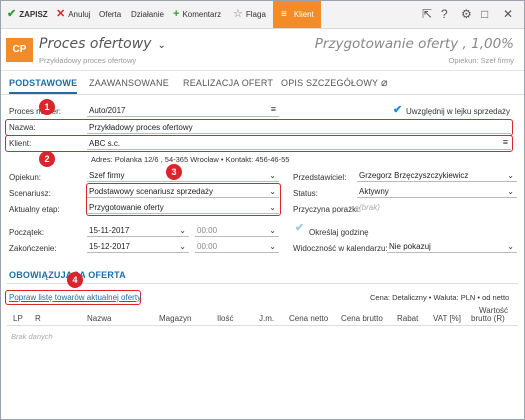  What do you see at coordinates (262, 283) in the screenshot?
I see `section-divider` at bounding box center [262, 283].